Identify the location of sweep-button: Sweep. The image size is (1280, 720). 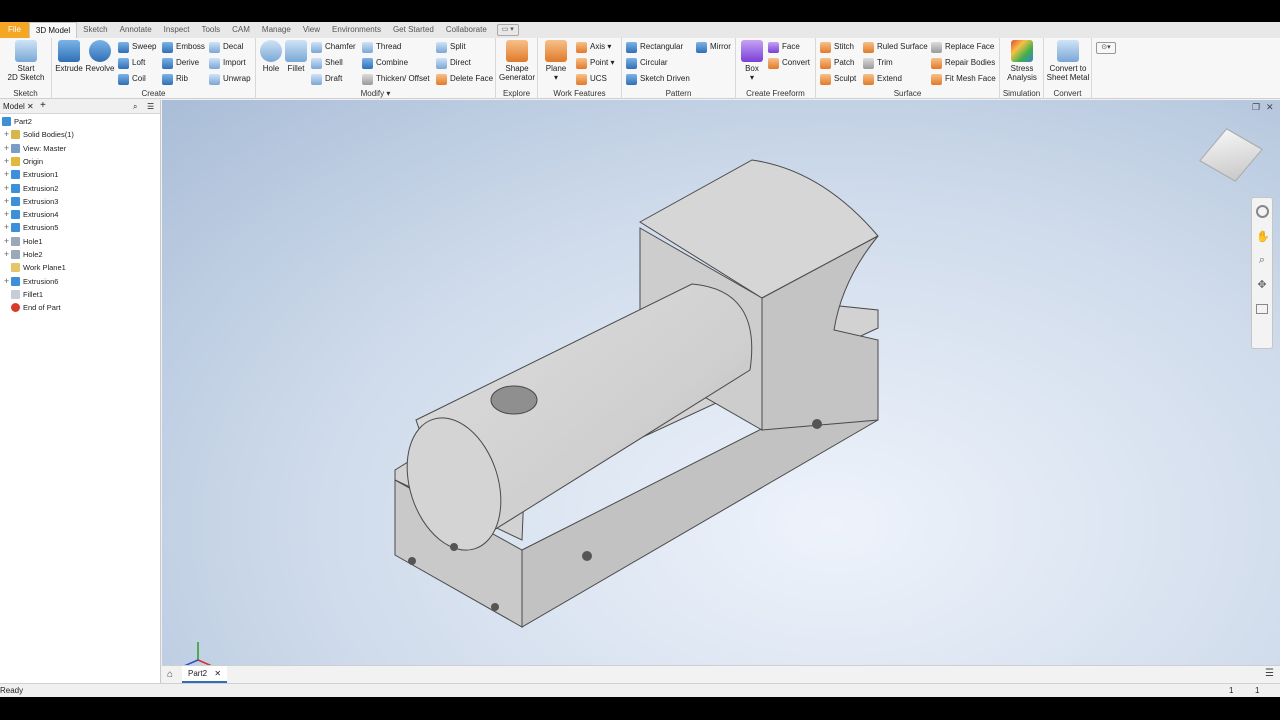
(137, 47).